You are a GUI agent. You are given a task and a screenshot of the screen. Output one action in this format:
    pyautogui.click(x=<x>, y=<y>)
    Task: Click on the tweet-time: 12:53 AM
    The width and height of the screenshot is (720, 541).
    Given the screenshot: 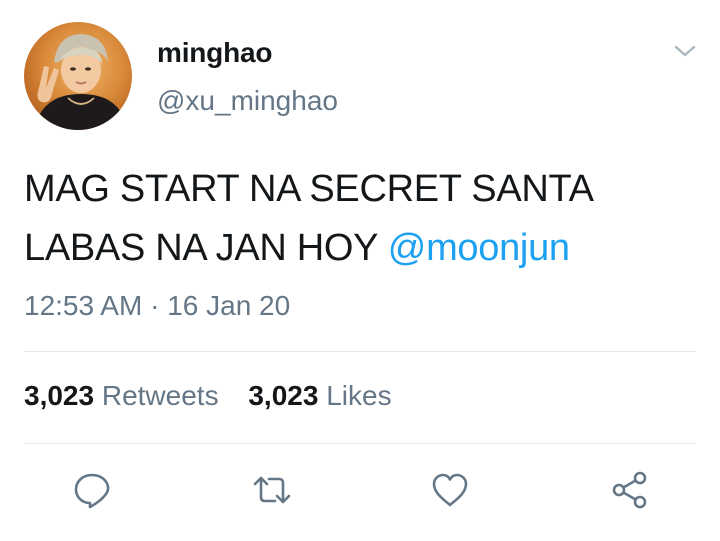 What is the action you would take?
    pyautogui.click(x=83, y=305)
    